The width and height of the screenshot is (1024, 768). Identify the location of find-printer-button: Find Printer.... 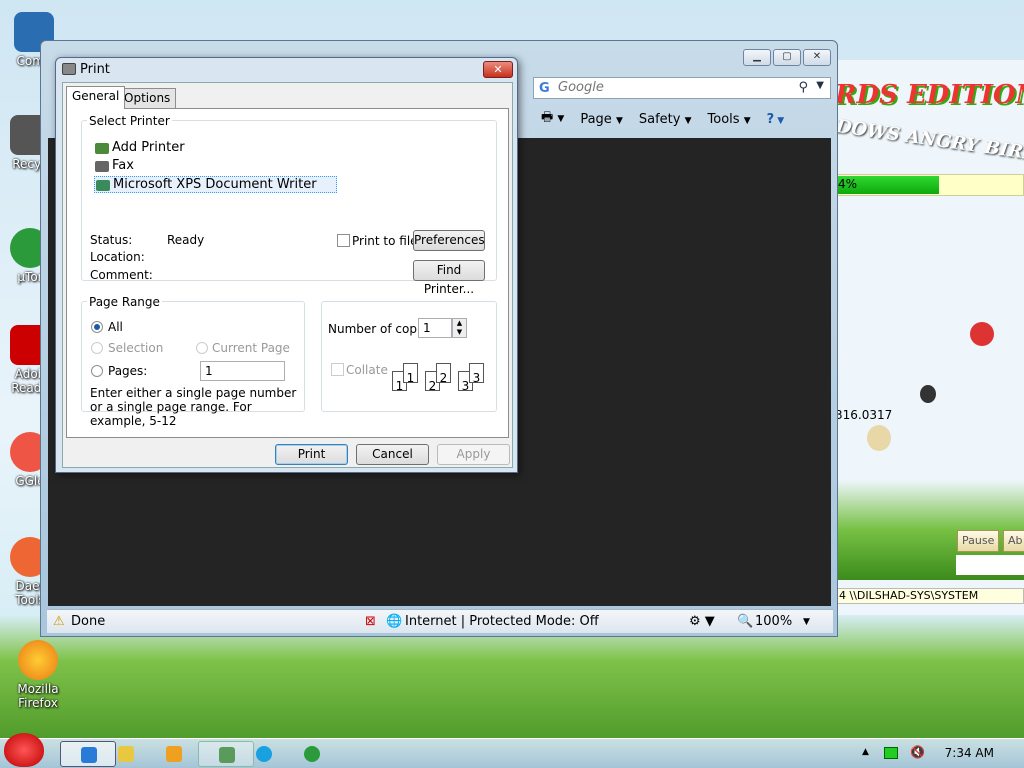
(449, 278).